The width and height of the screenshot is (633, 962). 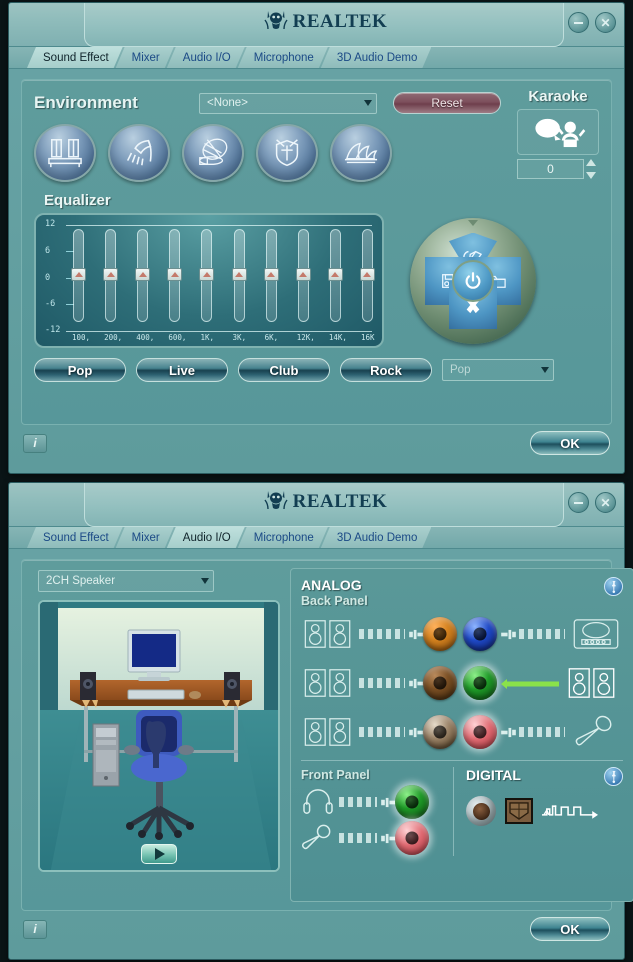 I want to click on connection-line, so click(x=358, y=802).